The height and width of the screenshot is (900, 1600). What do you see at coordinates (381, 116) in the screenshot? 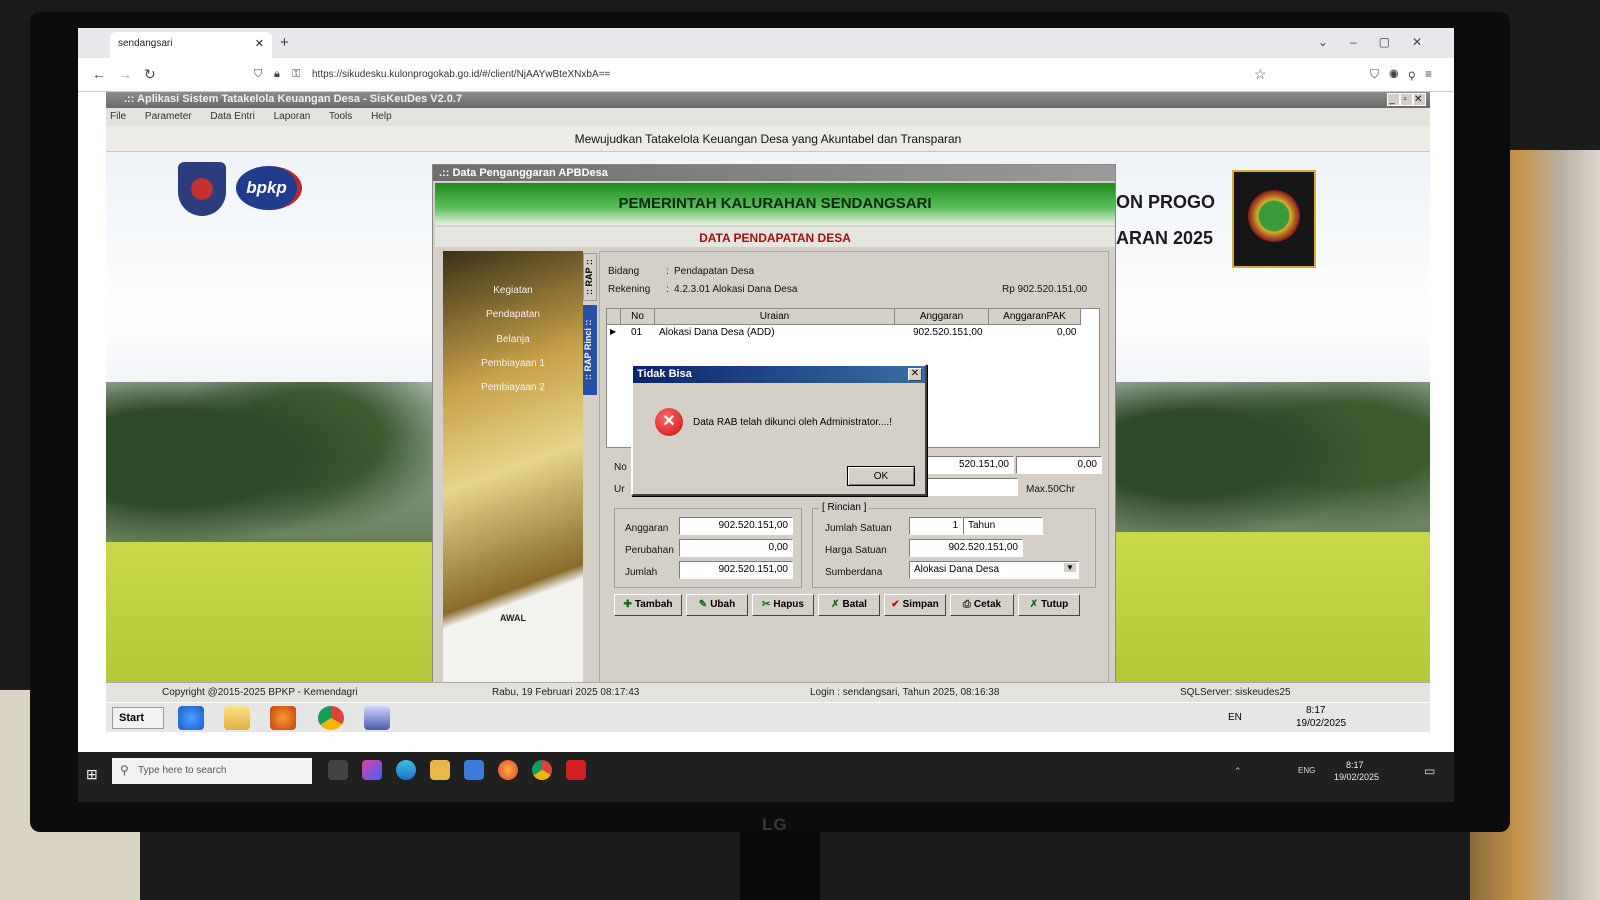
I see `menu-help: Help` at bounding box center [381, 116].